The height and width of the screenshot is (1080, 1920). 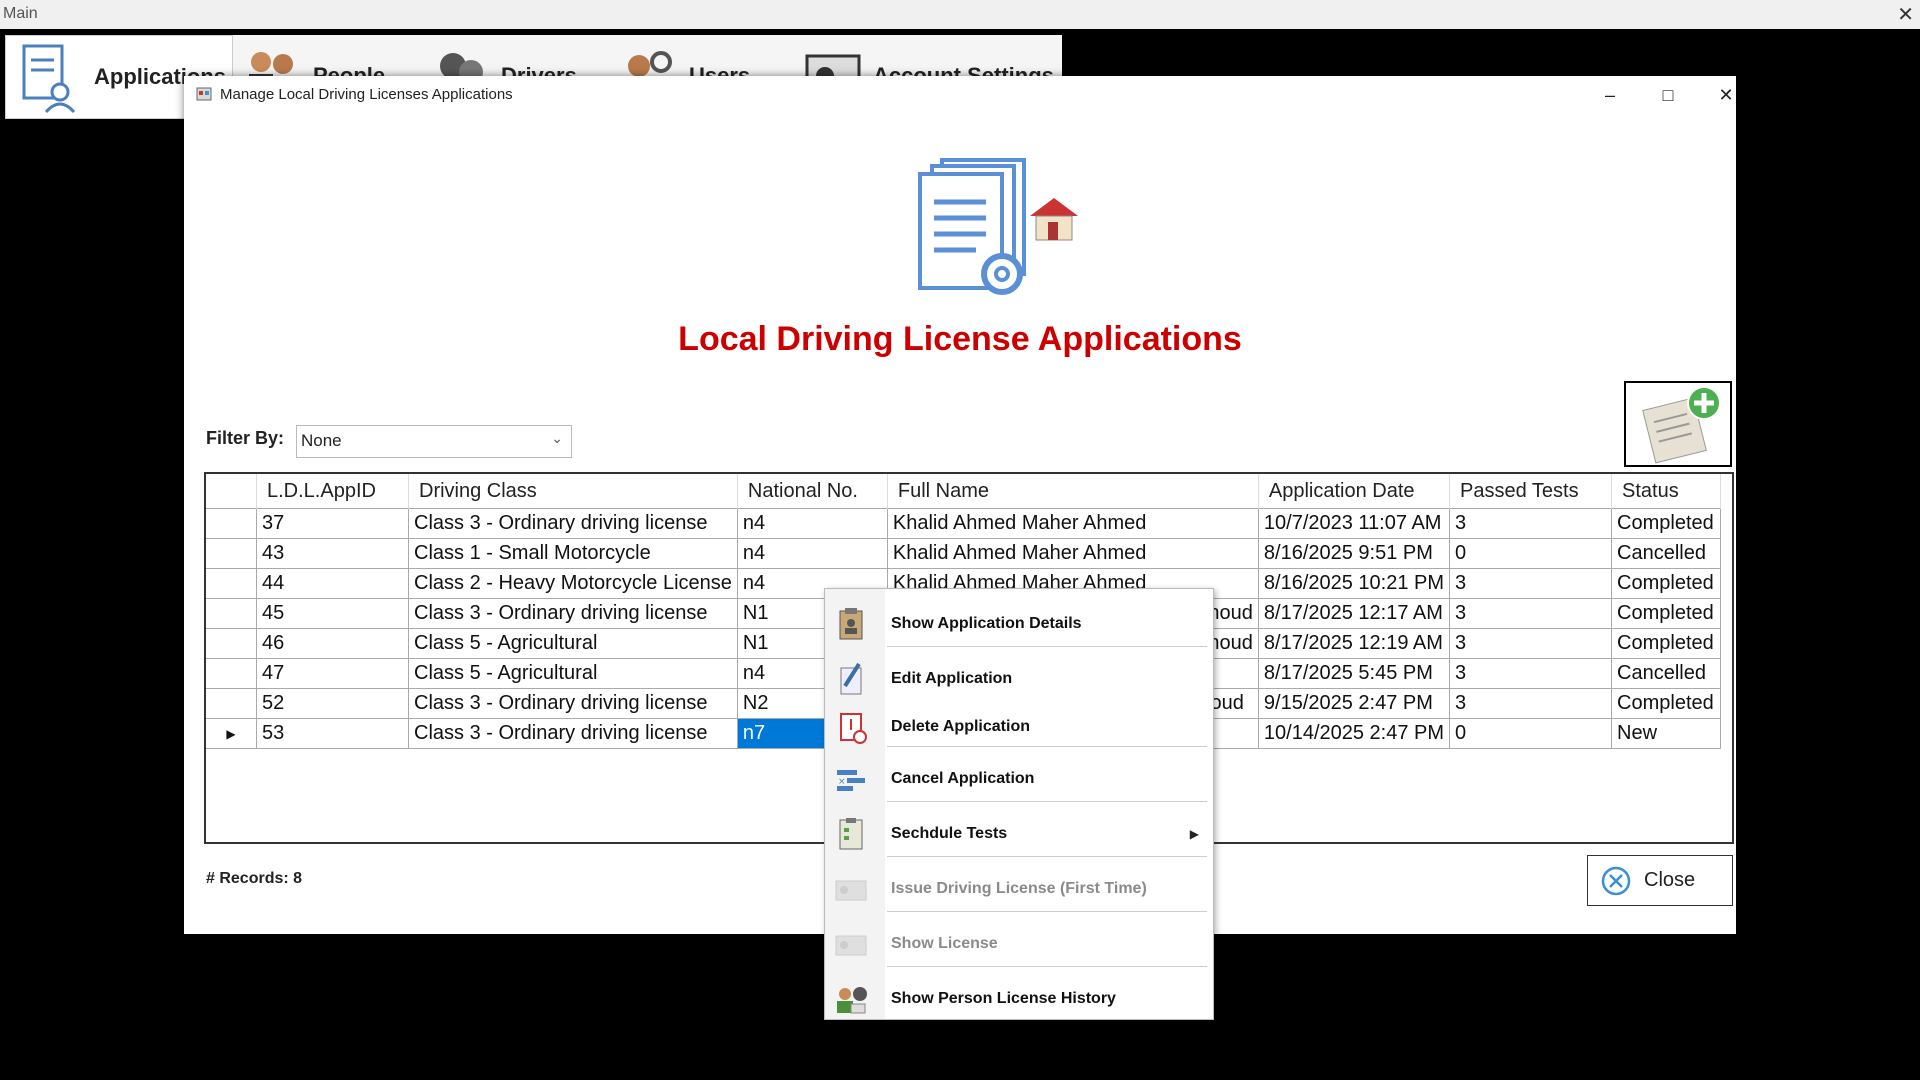 I want to click on table-cell: 10/14/2025 2:47 PM, so click(x=1354, y=733).